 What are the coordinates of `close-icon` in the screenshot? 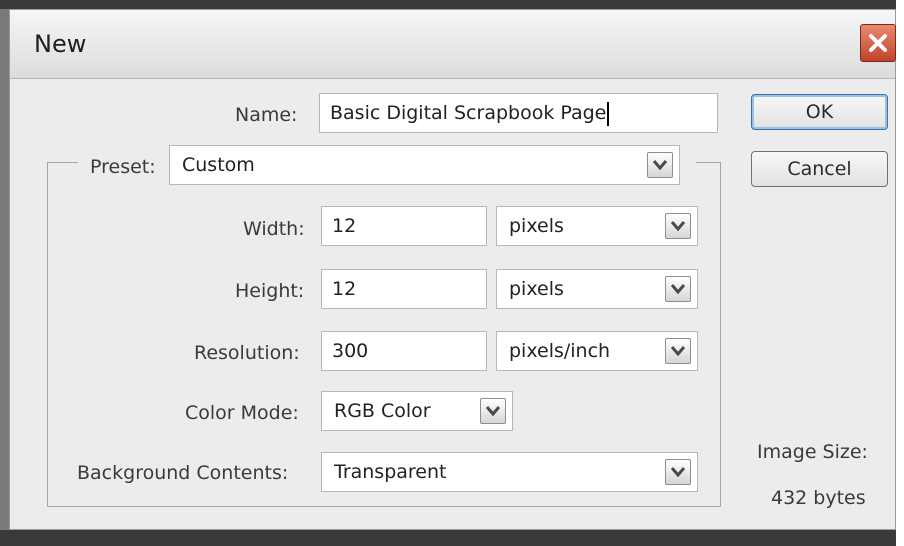 It's located at (878, 43).